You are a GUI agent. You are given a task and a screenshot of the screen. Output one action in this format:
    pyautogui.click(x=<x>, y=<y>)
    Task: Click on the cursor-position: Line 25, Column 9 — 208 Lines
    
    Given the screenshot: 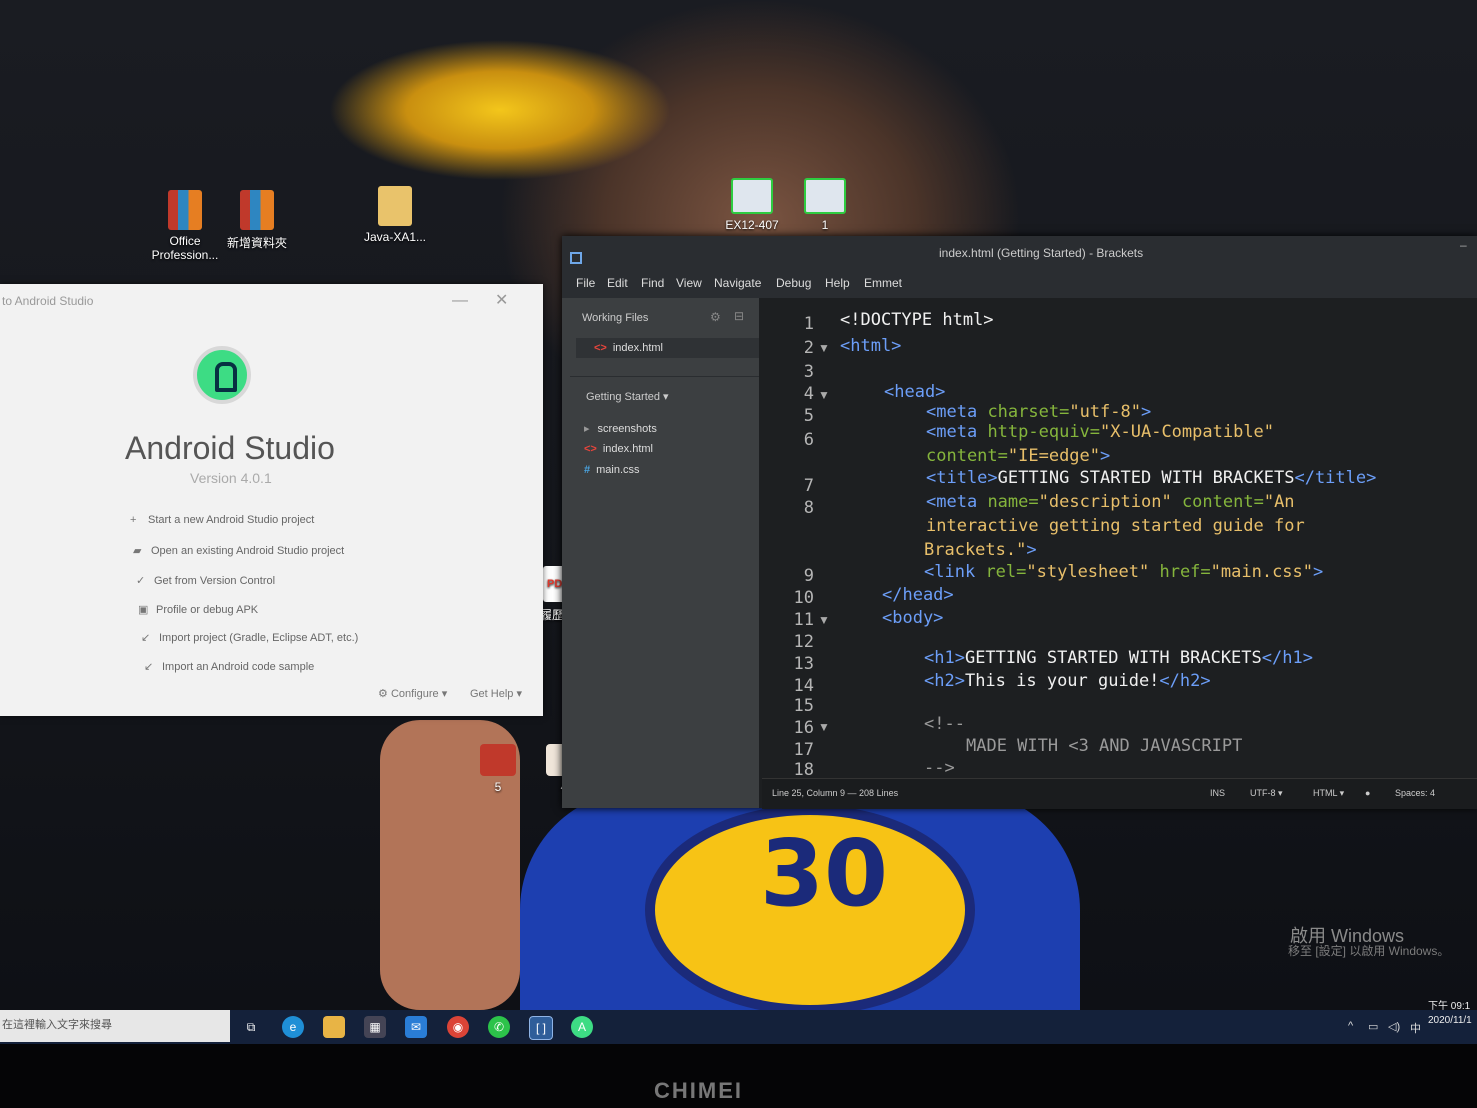 What is the action you would take?
    pyautogui.click(x=835, y=793)
    